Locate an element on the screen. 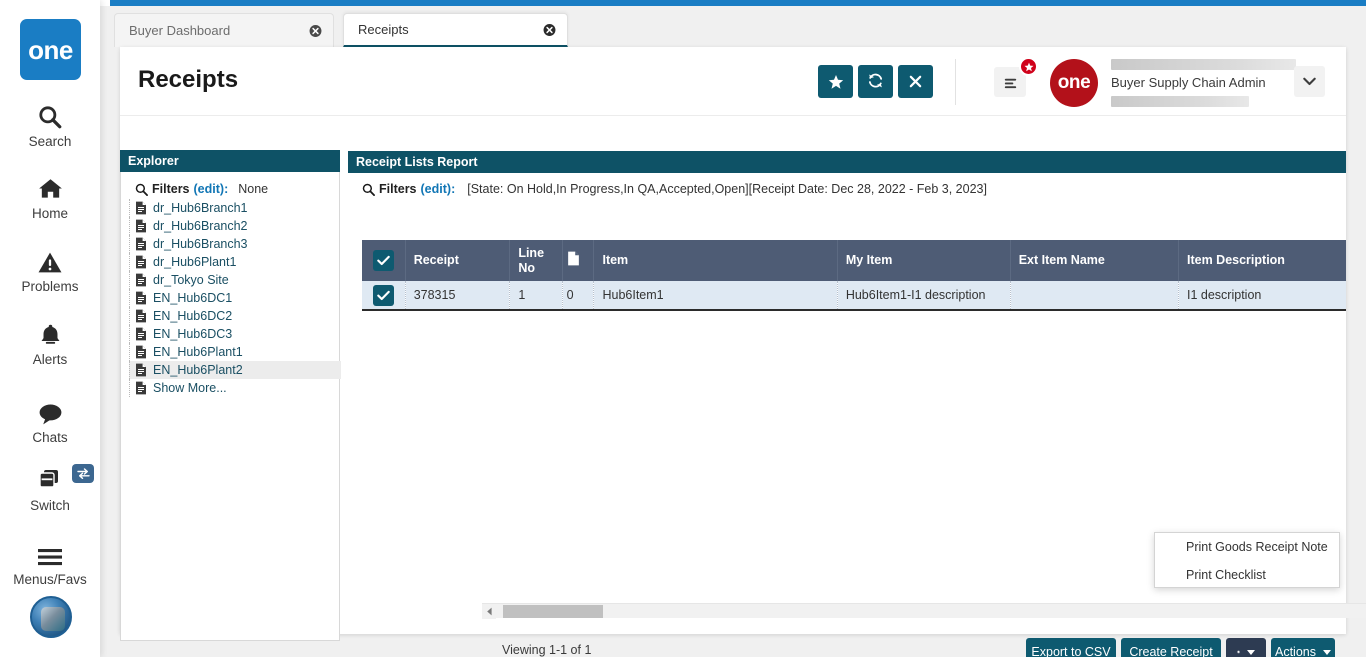 The height and width of the screenshot is (657, 1366). explorer-tree-item: dr_Hub6Plant1 is located at coordinates (235, 262).